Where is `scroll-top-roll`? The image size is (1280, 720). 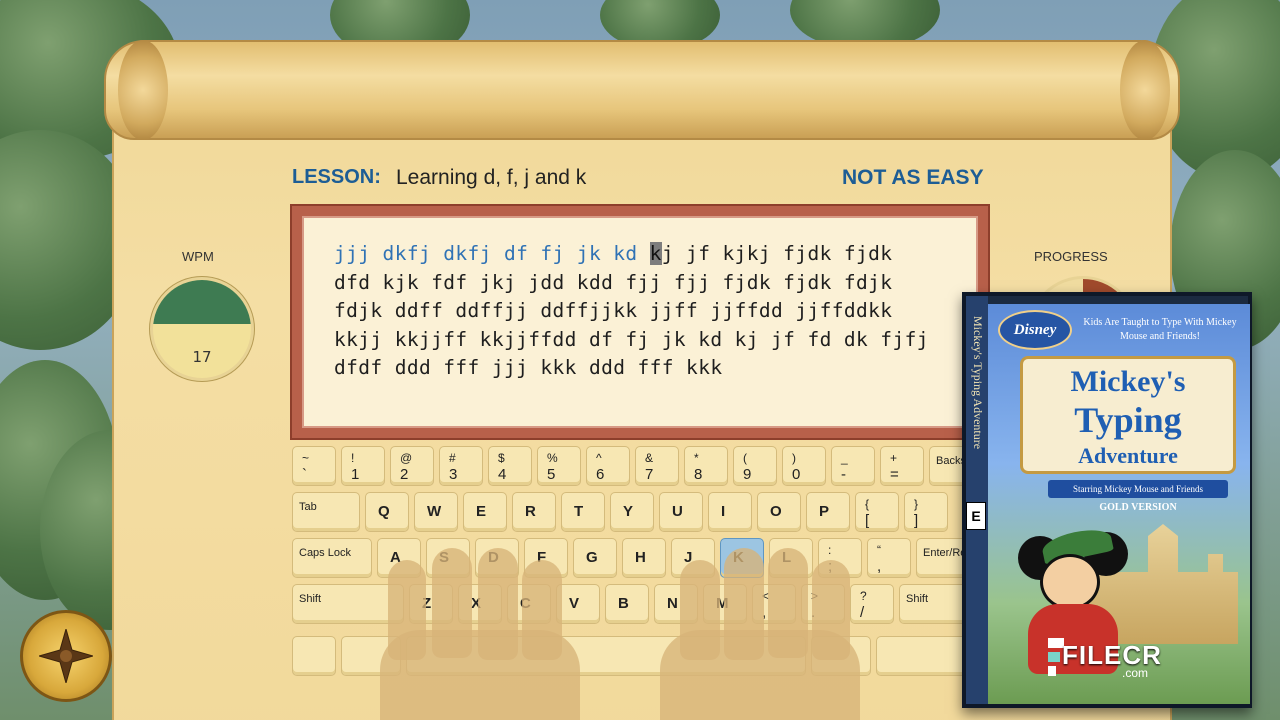
scroll-top-roll is located at coordinates (642, 90).